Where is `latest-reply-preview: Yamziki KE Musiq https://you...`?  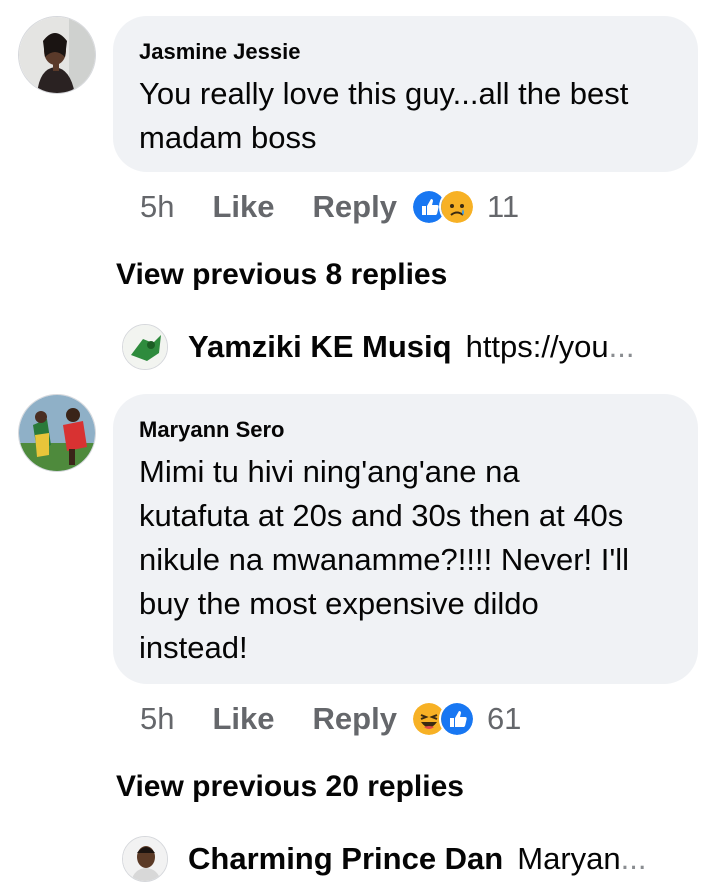 latest-reply-preview: Yamziki KE Musiq https://you... is located at coordinates (378, 347).